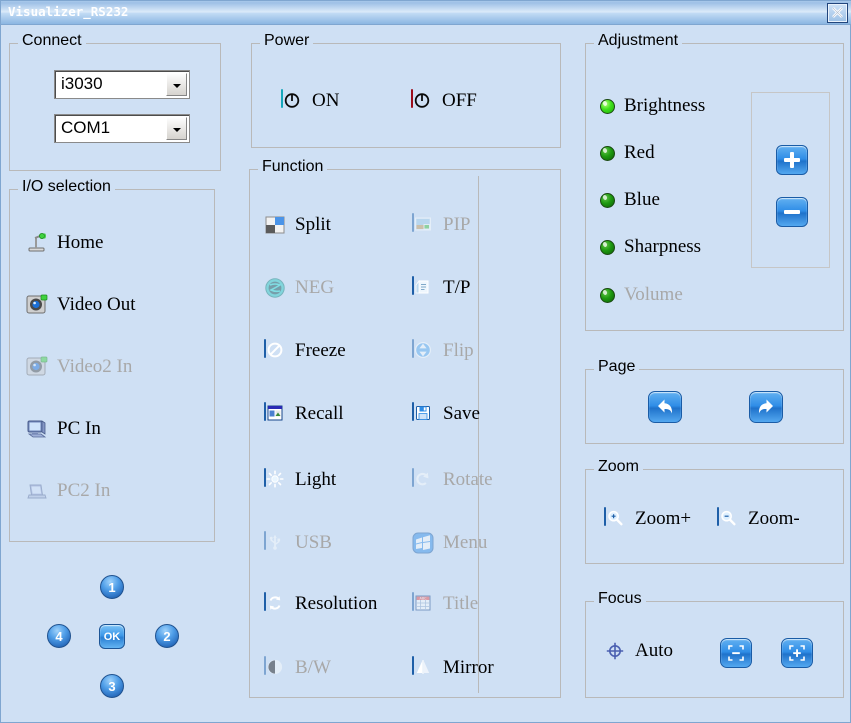 This screenshot has height=723, width=851. I want to click on zoom-out-icon, so click(728, 518).